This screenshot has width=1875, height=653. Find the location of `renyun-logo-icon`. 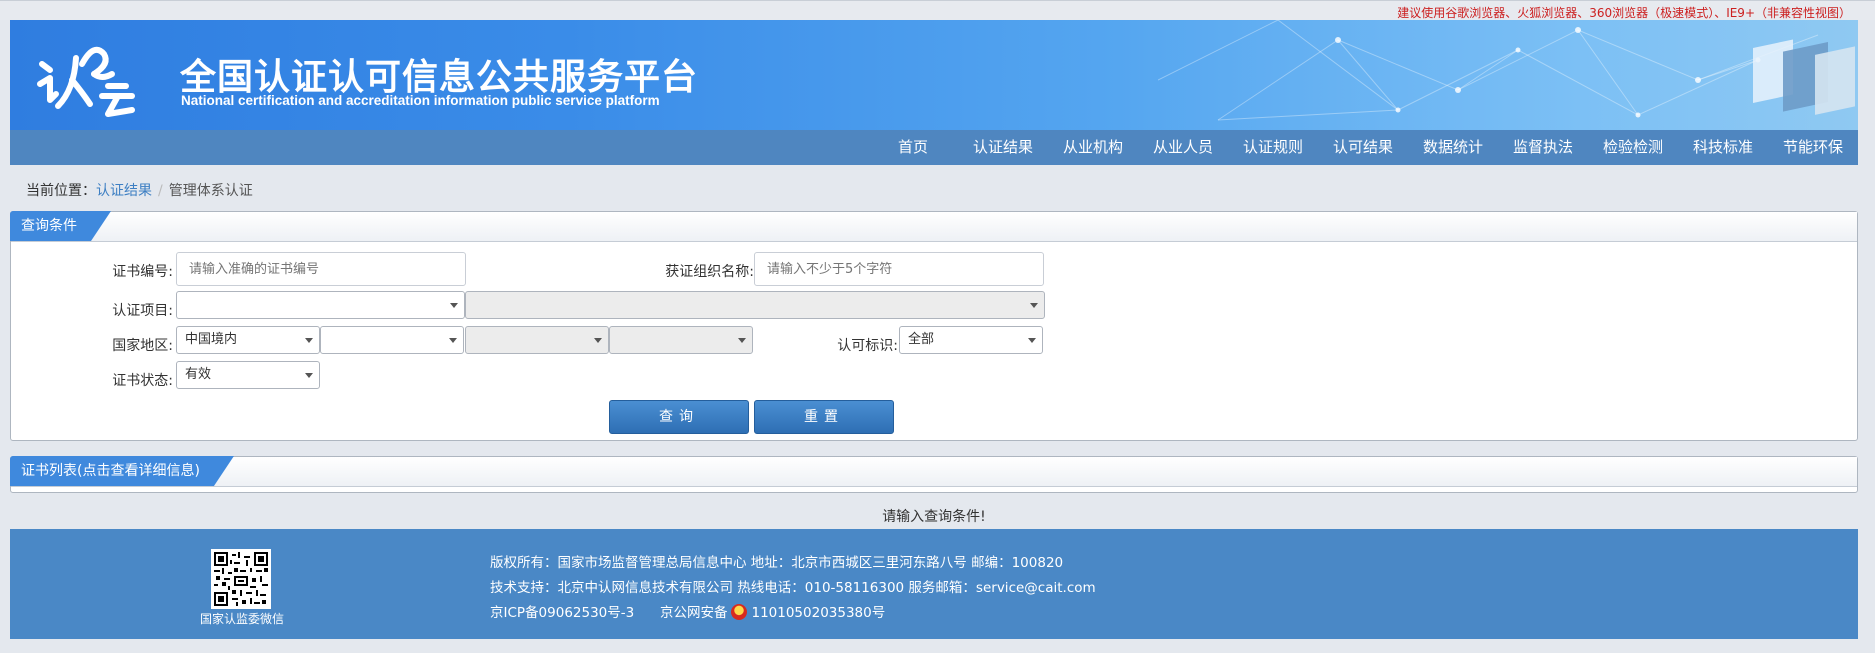

renyun-logo-icon is located at coordinates (86, 81).